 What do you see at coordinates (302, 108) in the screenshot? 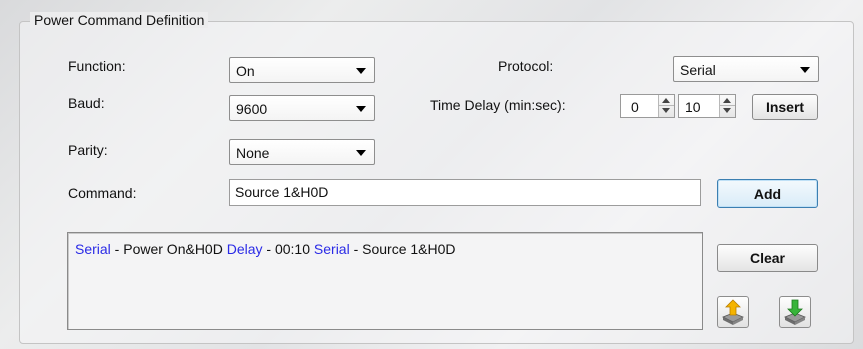
I see `baud-select: 9600` at bounding box center [302, 108].